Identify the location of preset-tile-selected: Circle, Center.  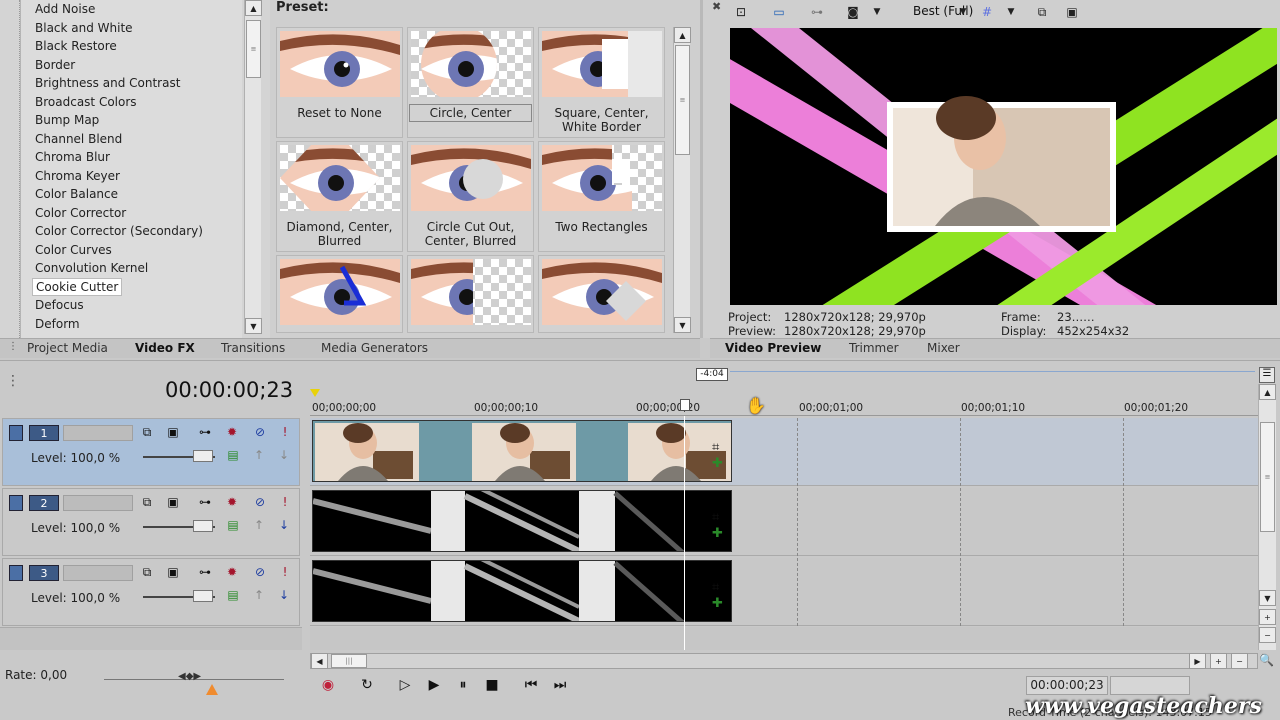
(470, 82).